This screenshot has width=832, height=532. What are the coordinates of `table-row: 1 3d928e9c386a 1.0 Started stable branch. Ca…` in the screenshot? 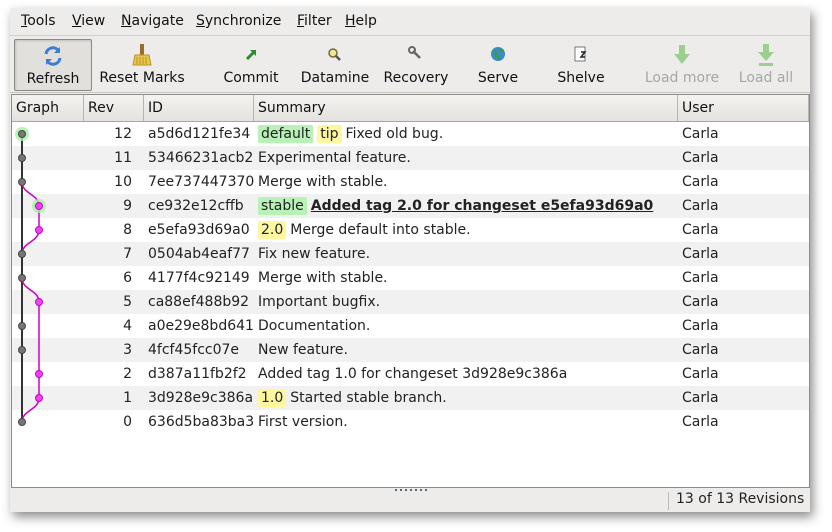 It's located at (410, 398).